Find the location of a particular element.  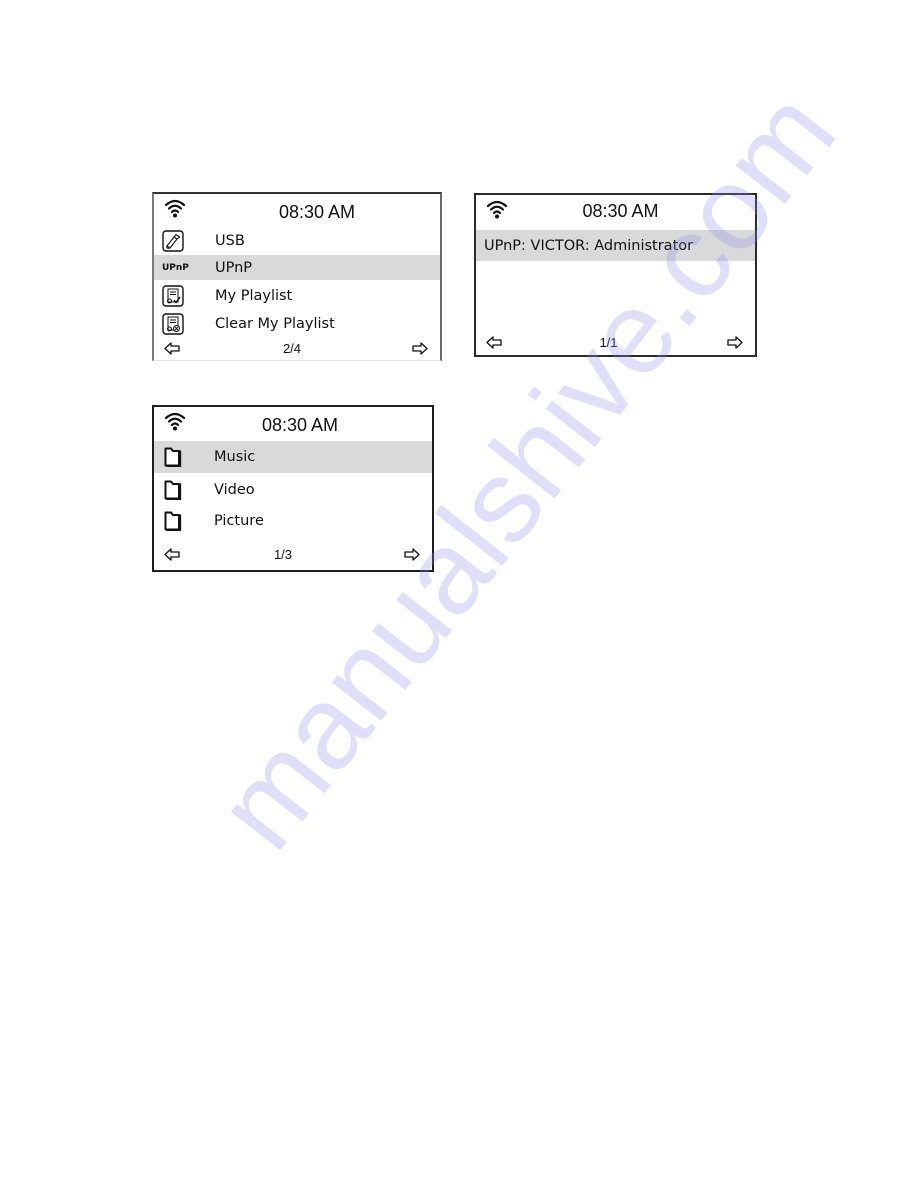

menu-item-label: Clear My Playlist is located at coordinates (275, 323).